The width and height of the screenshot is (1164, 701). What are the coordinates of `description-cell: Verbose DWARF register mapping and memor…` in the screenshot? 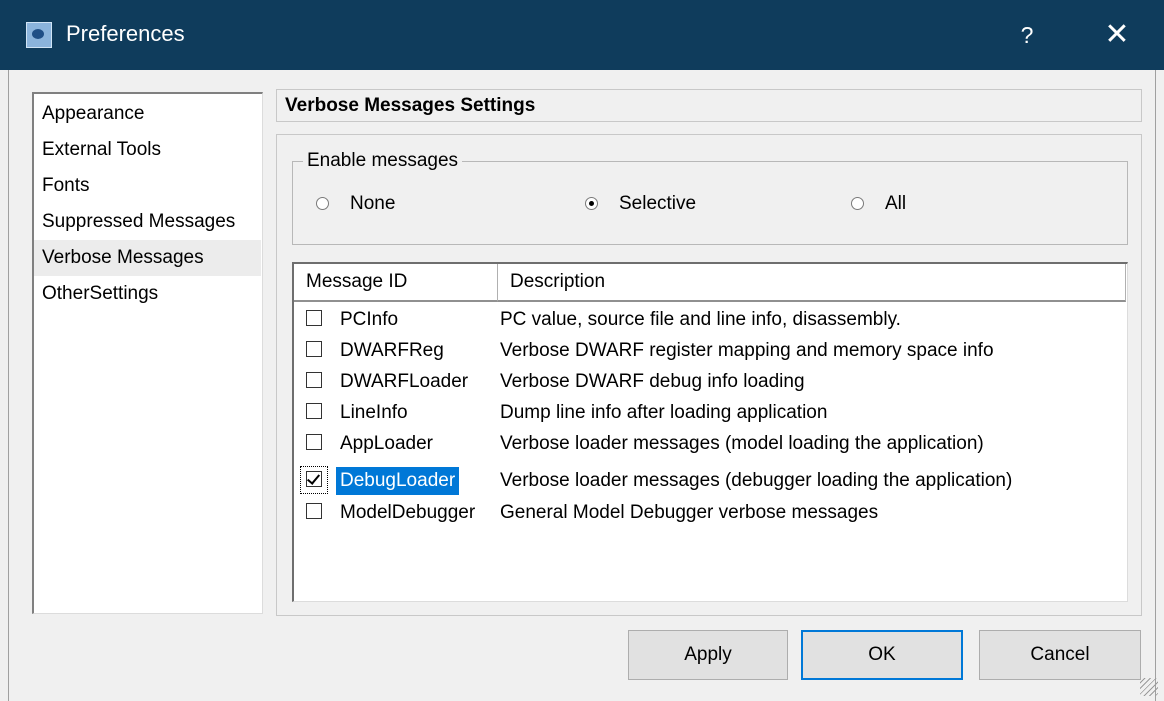 It's located at (747, 351).